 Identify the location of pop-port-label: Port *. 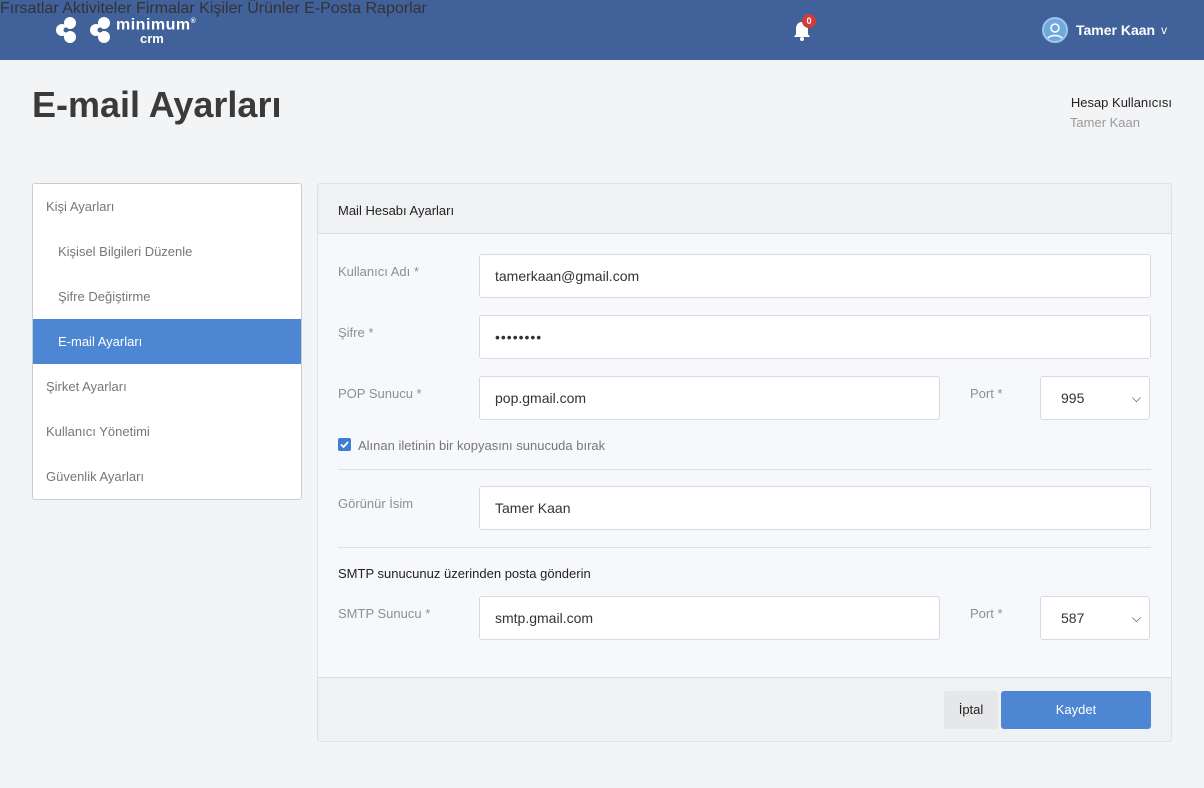
(986, 393).